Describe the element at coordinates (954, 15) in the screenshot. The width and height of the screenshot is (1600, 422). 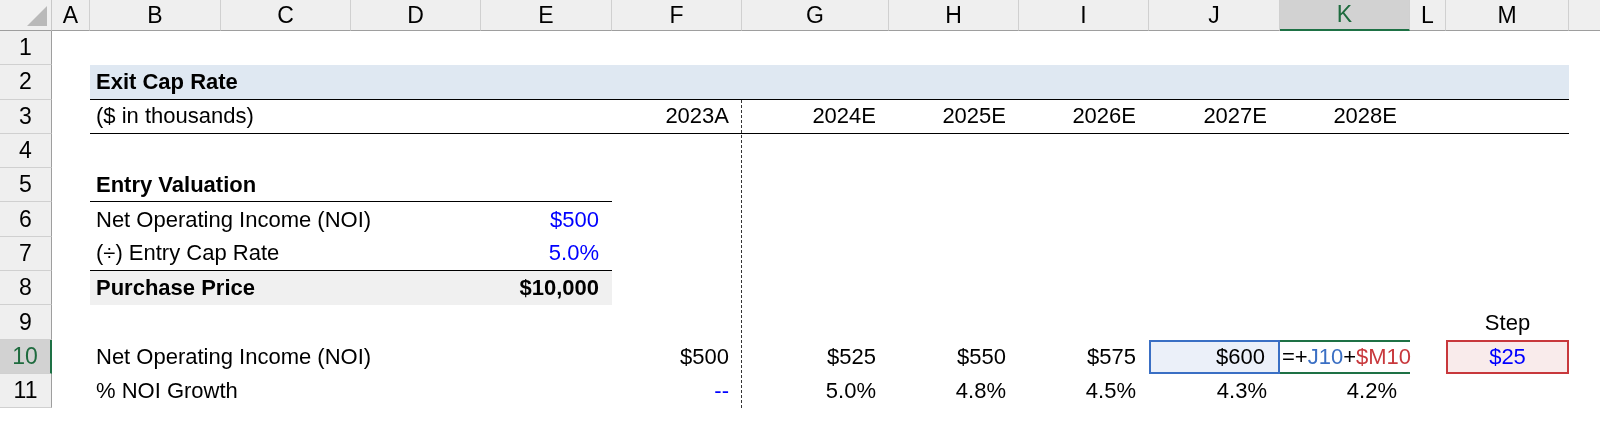
I see `column-header: H` at that location.